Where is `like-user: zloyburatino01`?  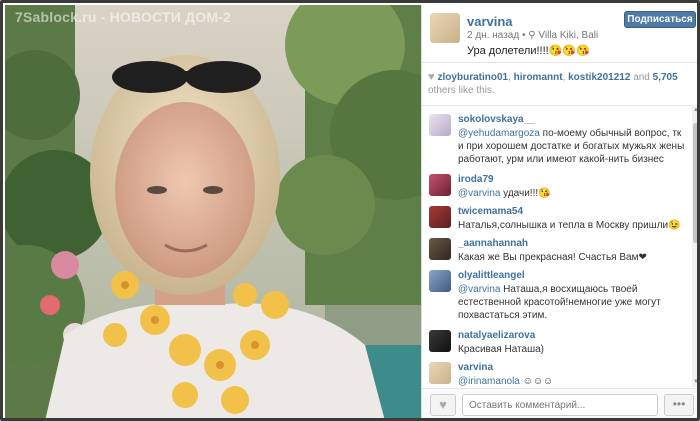 like-user: zloyburatino01 is located at coordinates (473, 77).